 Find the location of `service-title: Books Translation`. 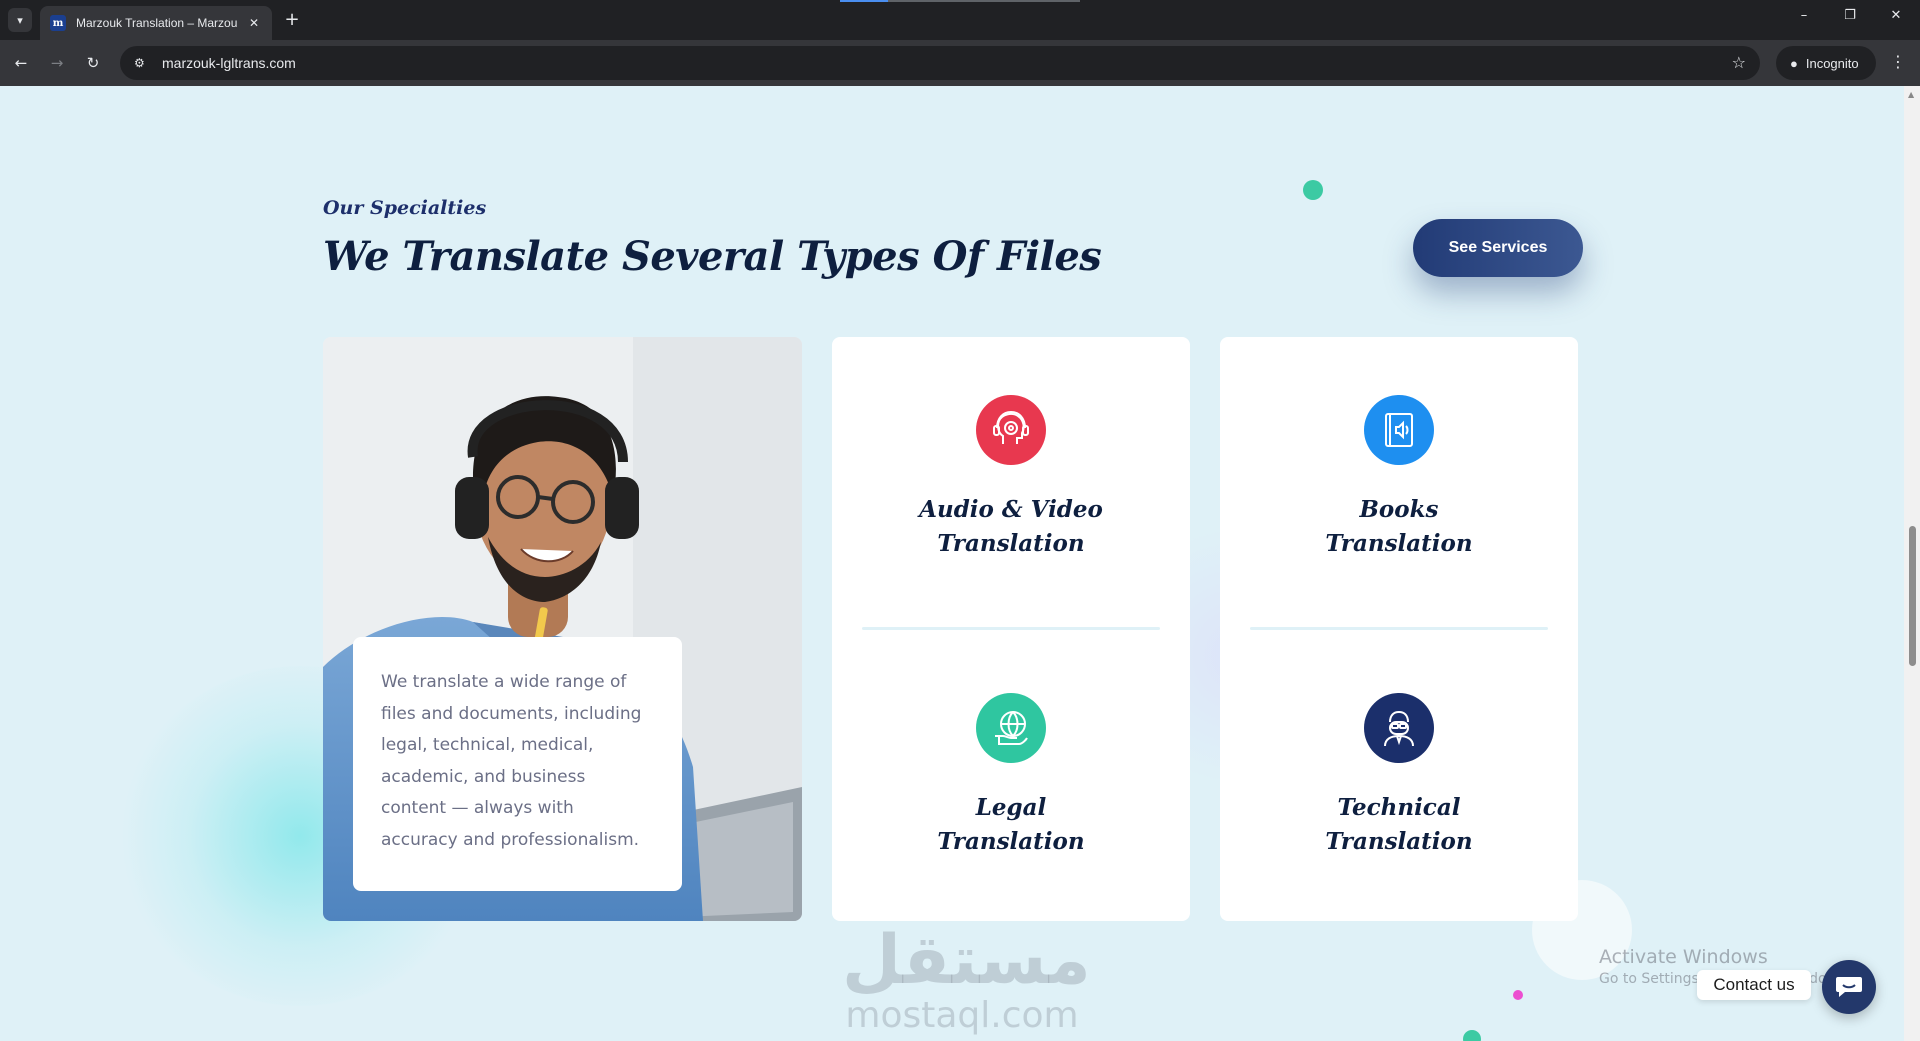

service-title: Books Translation is located at coordinates (1399, 526).